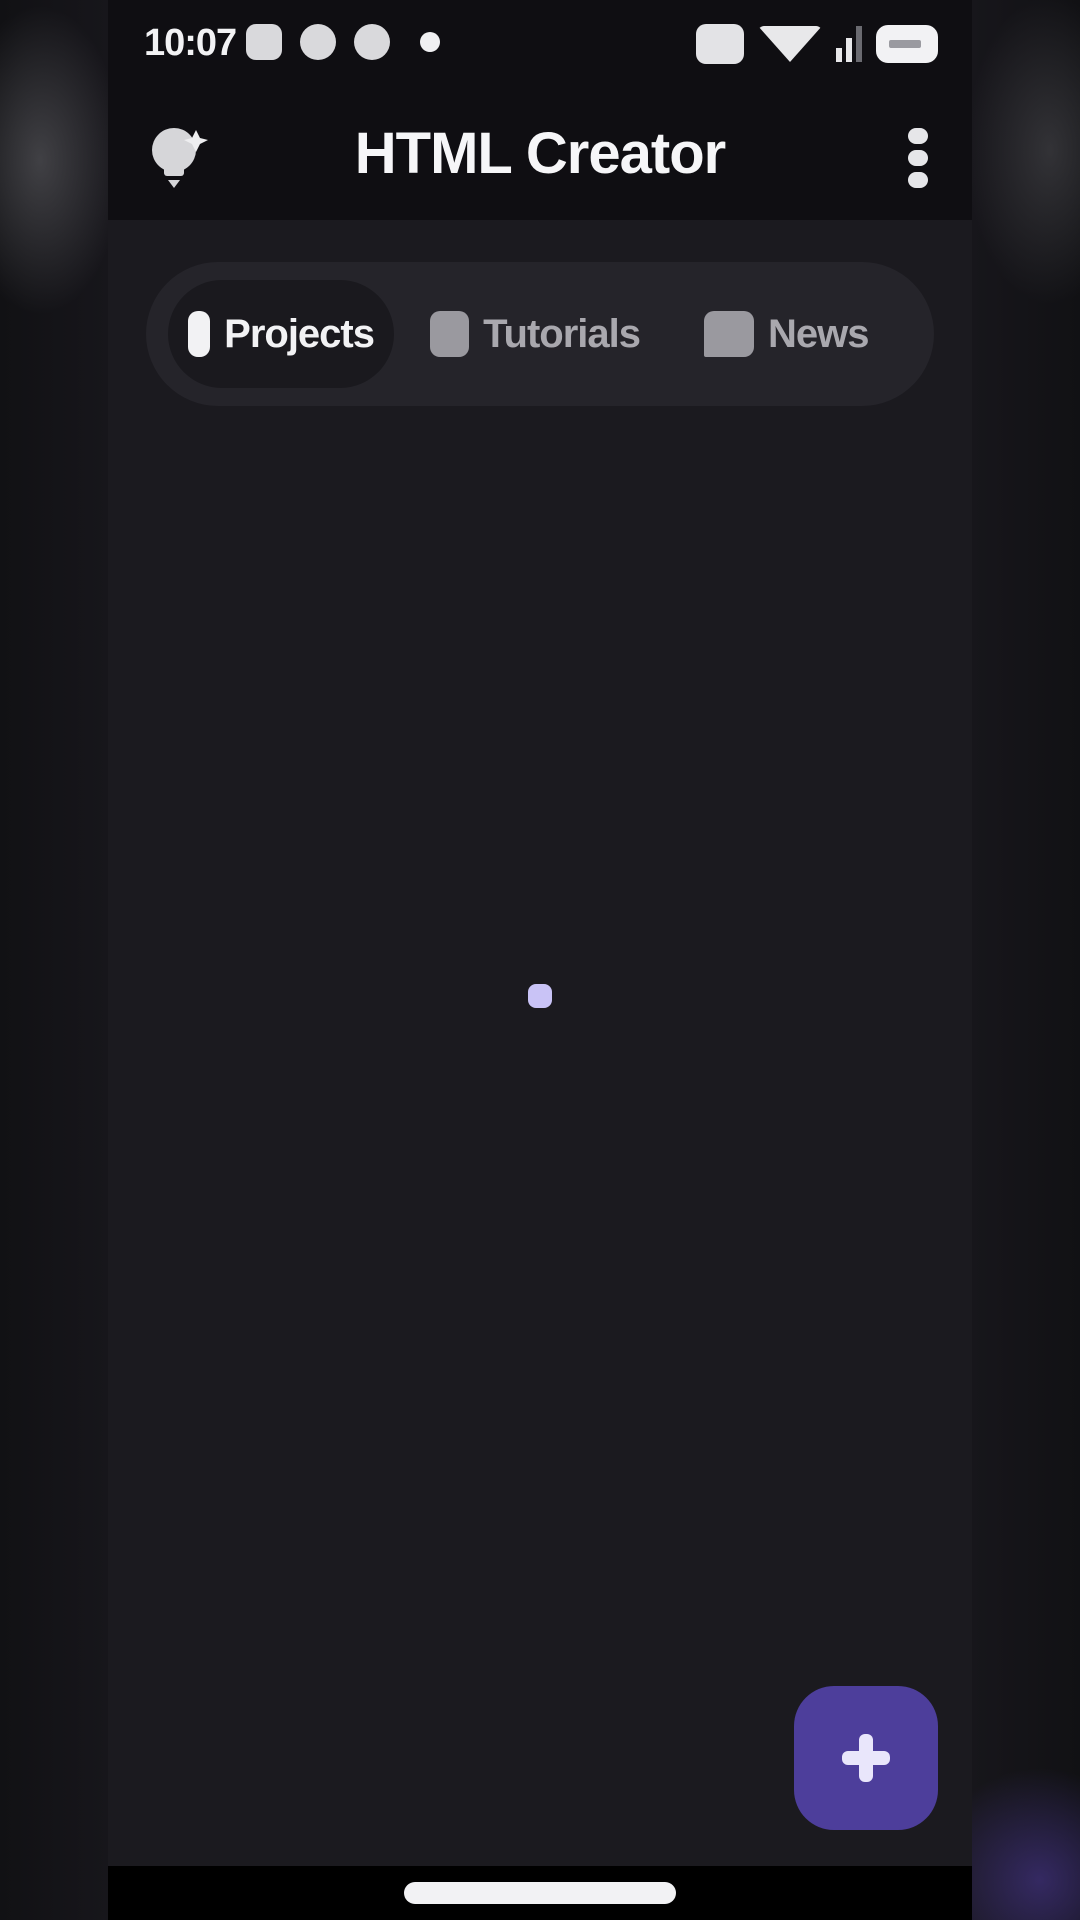  I want to click on app-bar: HTML Creator, so click(540, 155).